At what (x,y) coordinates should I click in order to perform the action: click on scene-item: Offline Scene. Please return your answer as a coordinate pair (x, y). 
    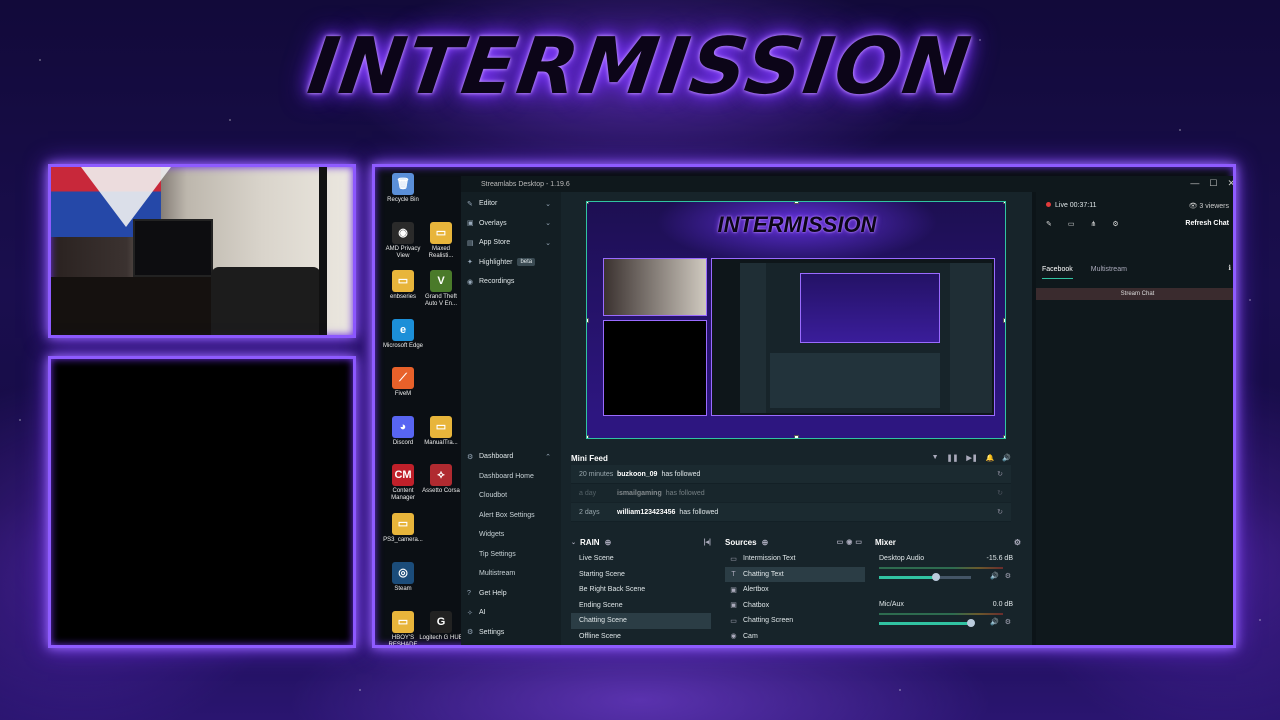
    Looking at the image, I should click on (641, 637).